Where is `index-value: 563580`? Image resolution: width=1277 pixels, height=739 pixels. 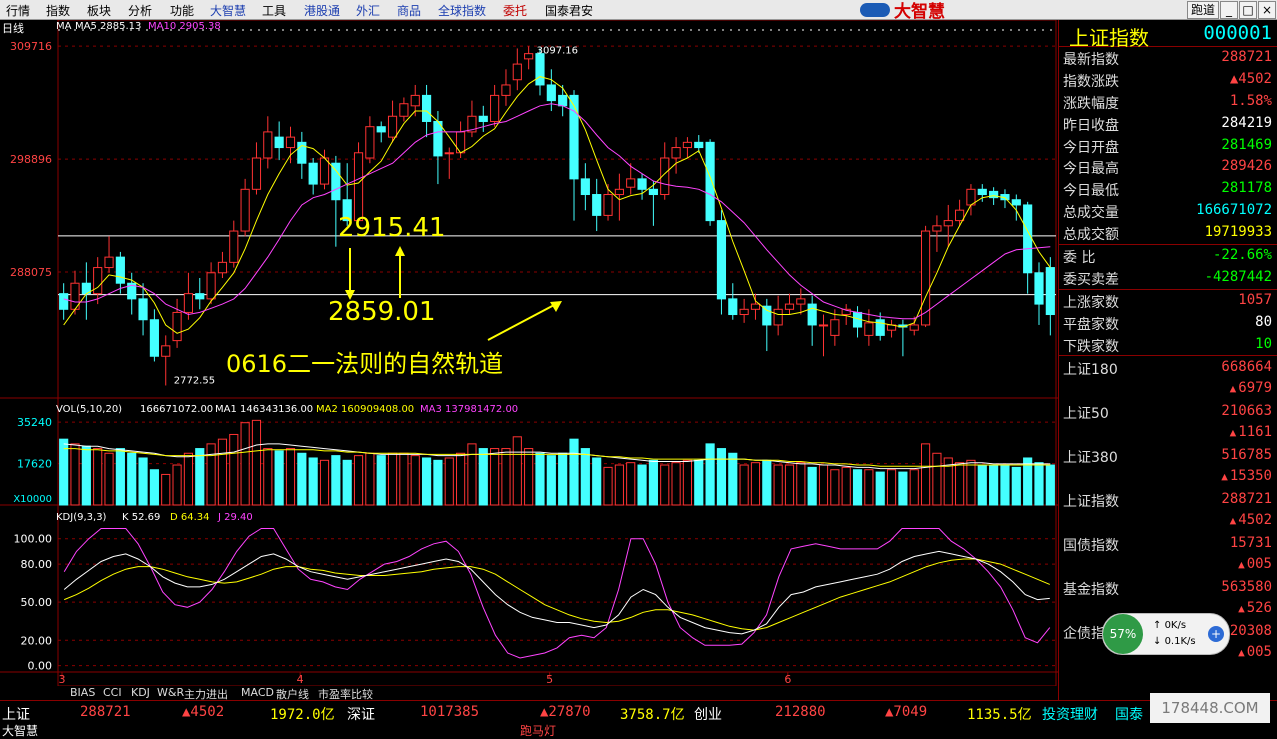
index-value: 563580 is located at coordinates (1246, 587).